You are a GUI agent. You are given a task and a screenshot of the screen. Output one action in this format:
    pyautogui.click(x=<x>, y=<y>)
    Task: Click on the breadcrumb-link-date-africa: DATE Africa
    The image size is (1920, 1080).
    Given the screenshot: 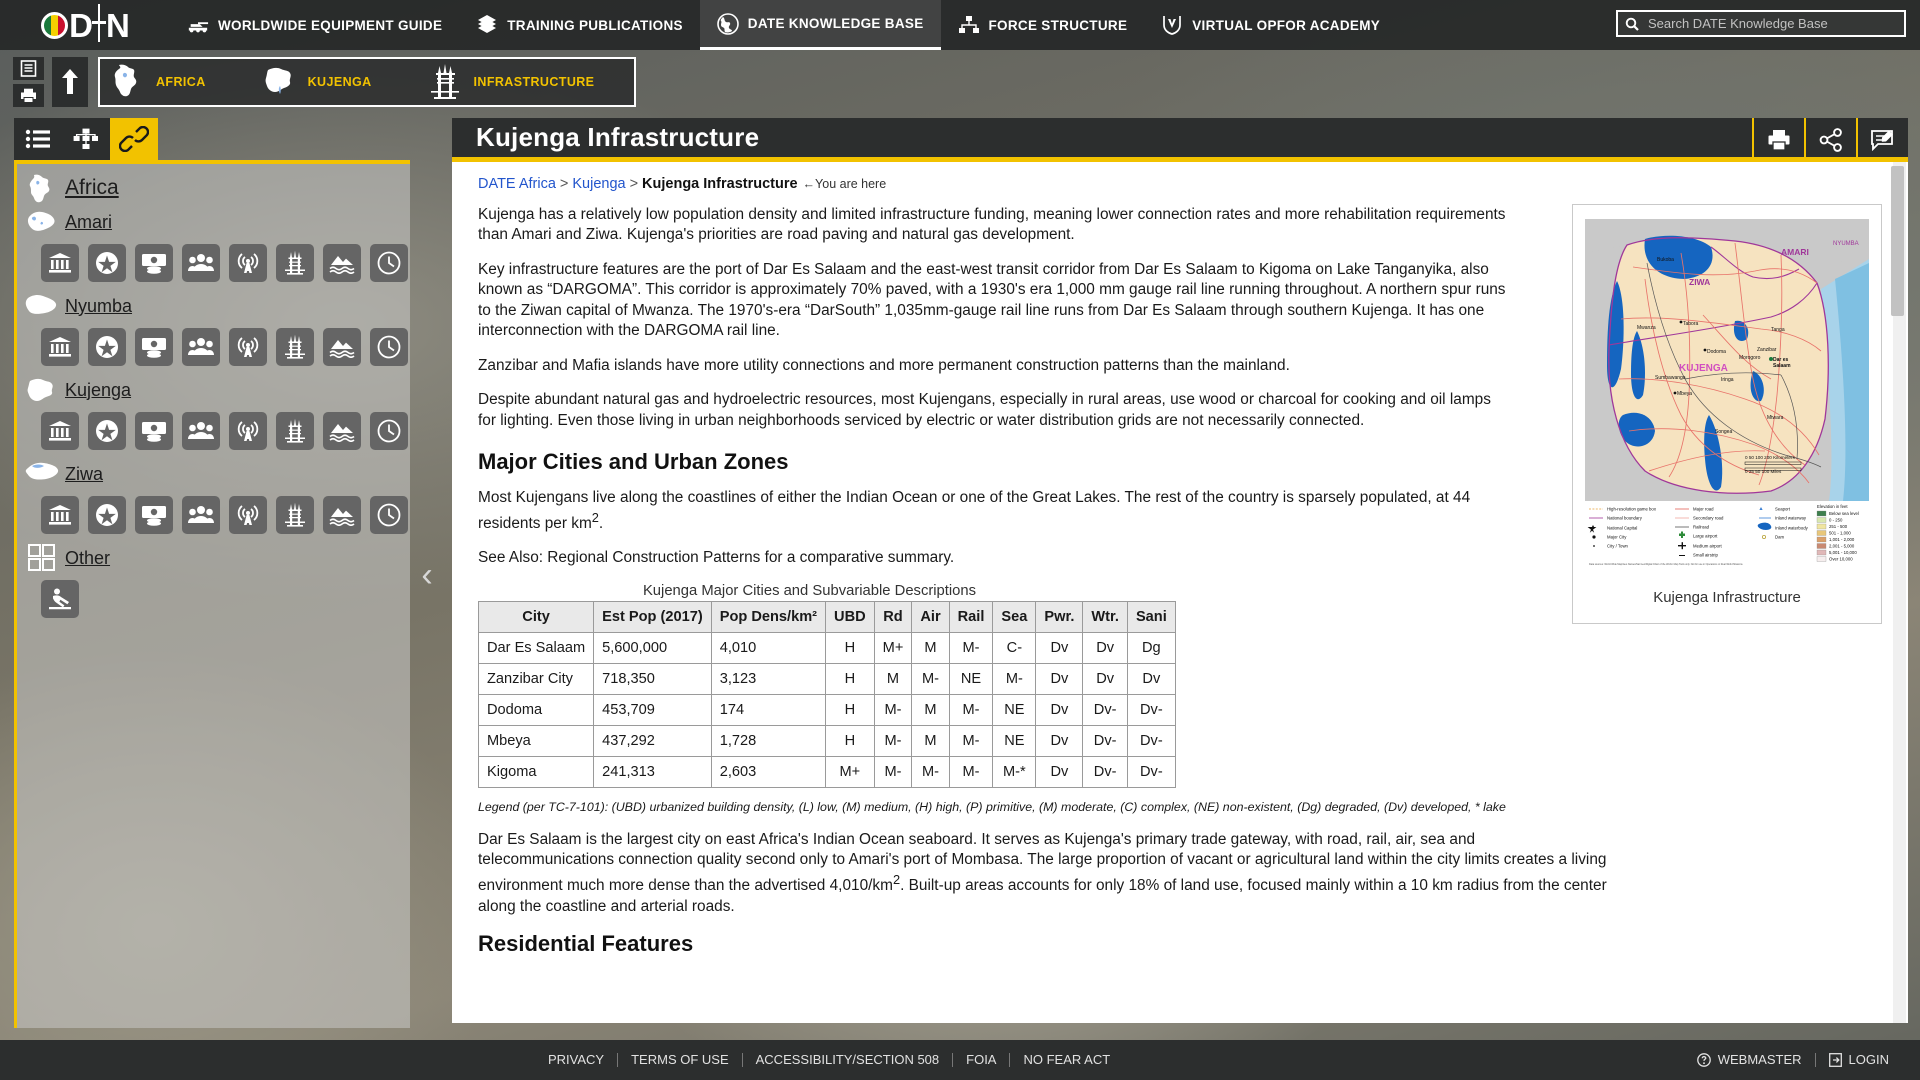 What is the action you would take?
    pyautogui.click(x=517, y=184)
    